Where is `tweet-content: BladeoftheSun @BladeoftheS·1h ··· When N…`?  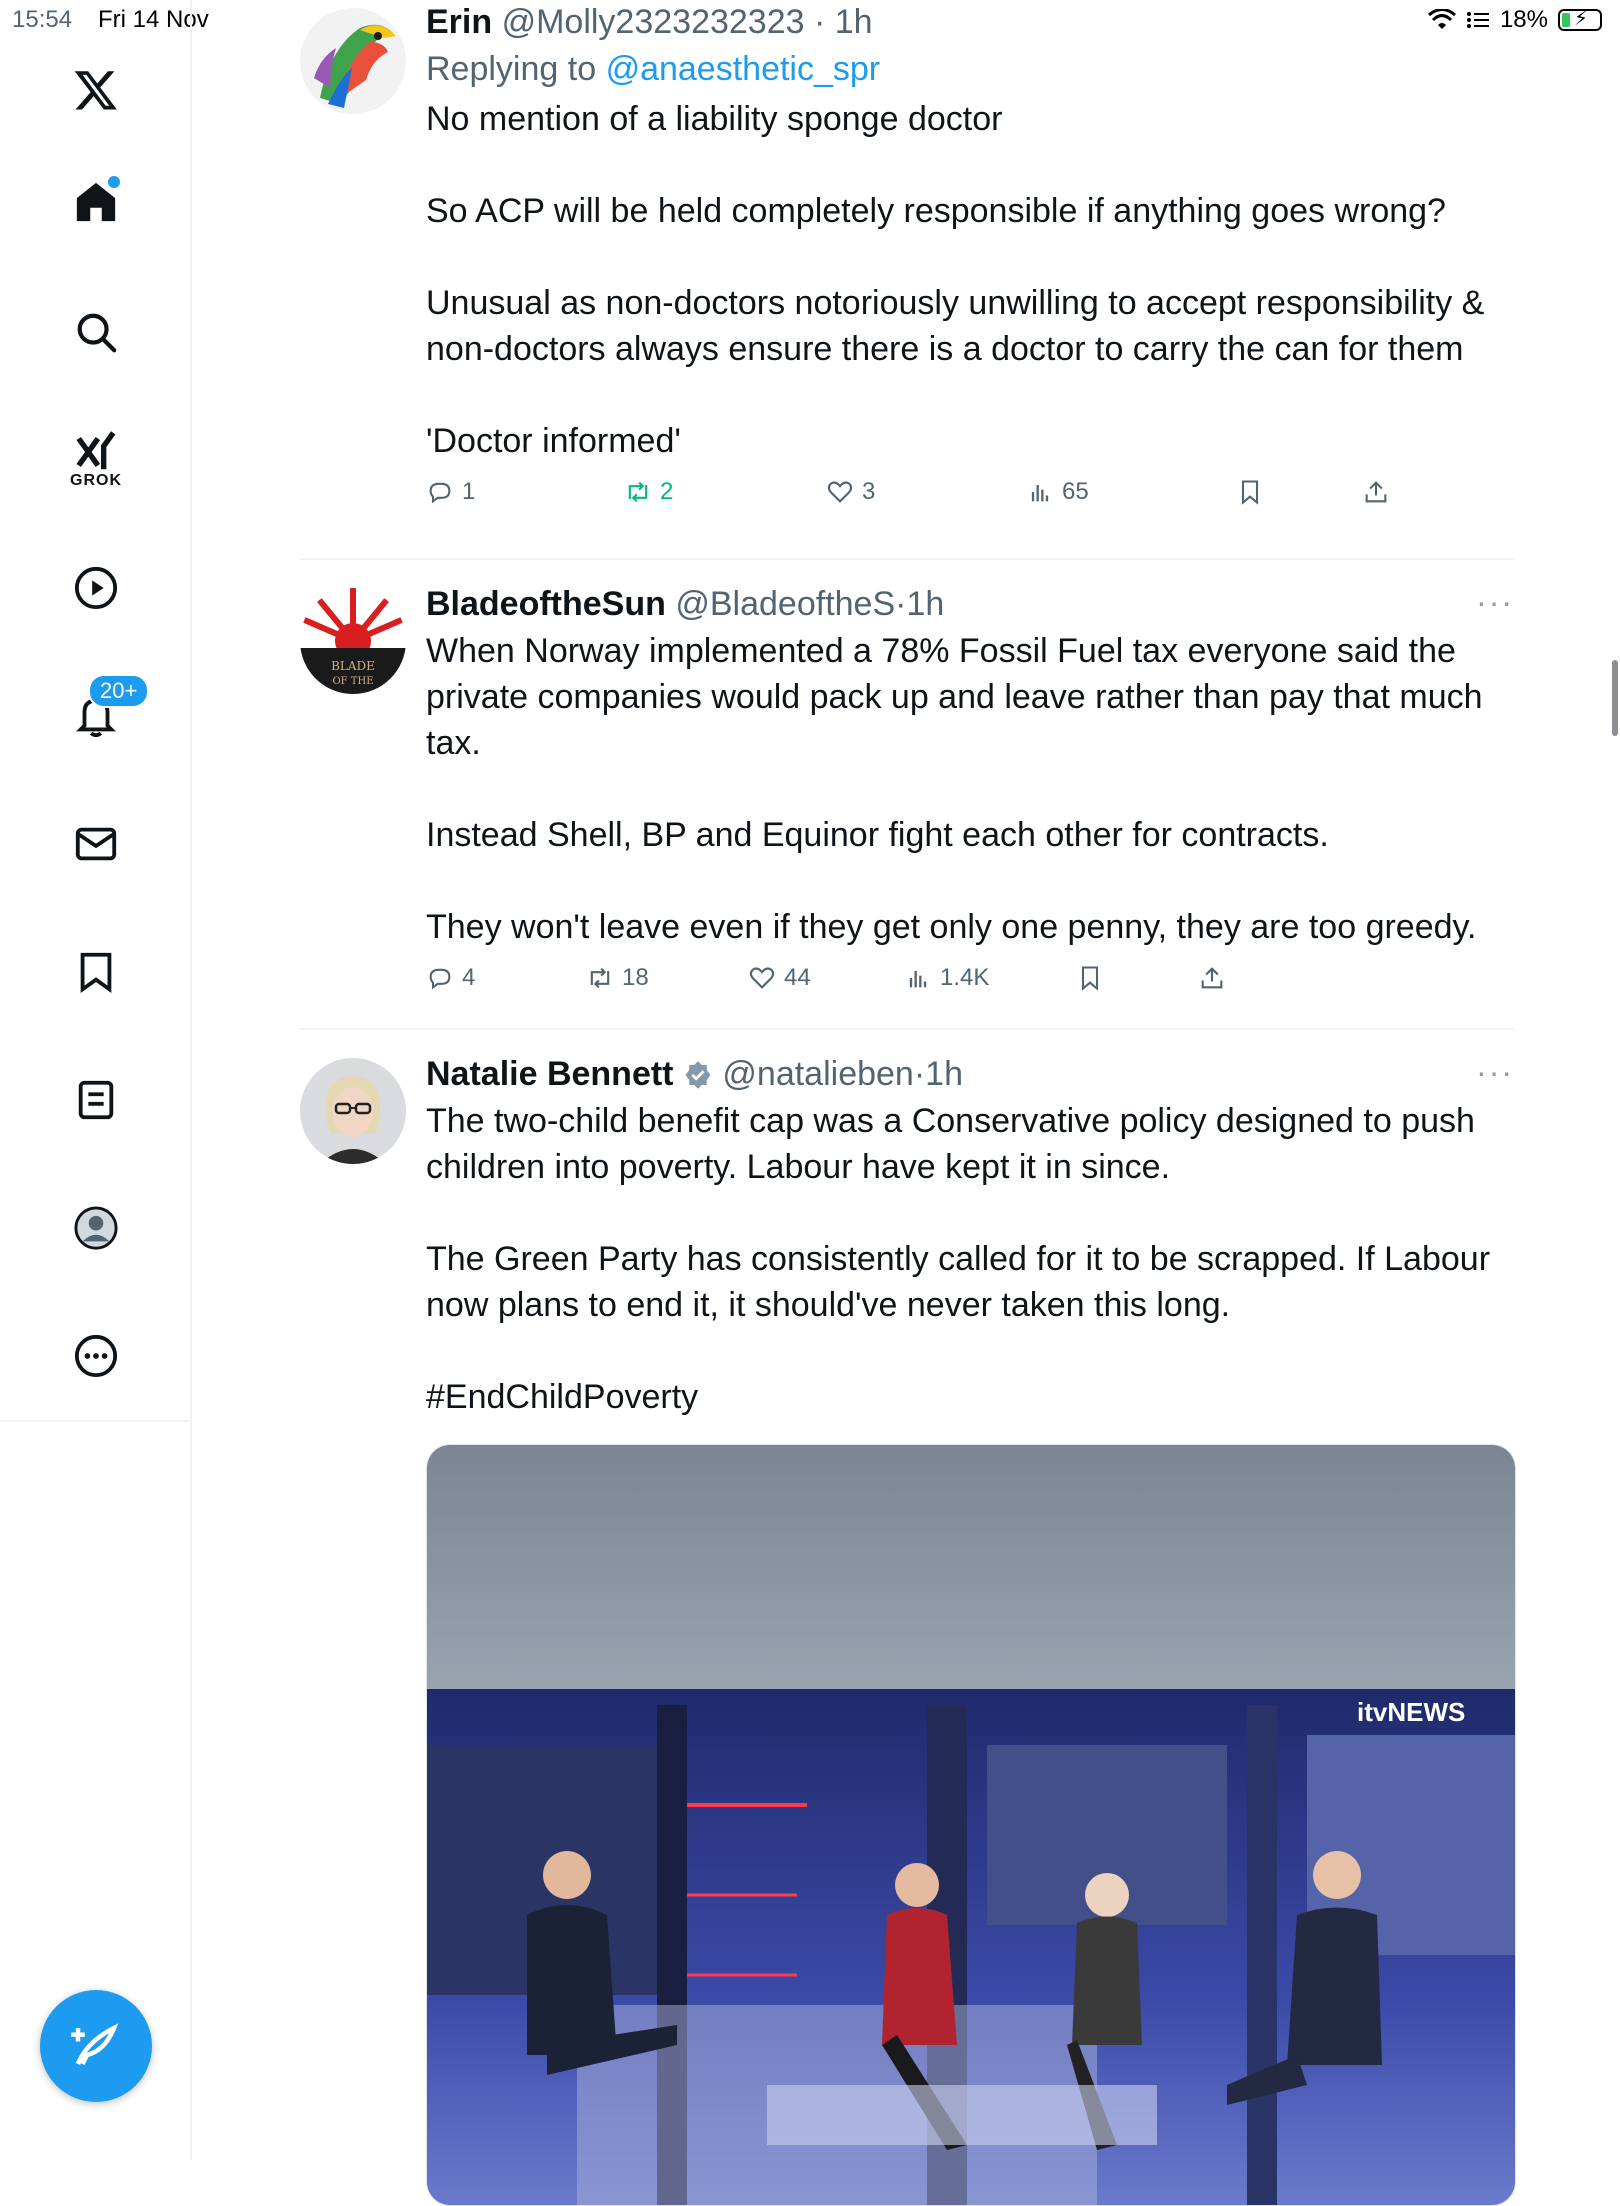
tweet-content: BladeoftheSun @BladeoftheS·1h ··· When N… is located at coordinates (970, 794).